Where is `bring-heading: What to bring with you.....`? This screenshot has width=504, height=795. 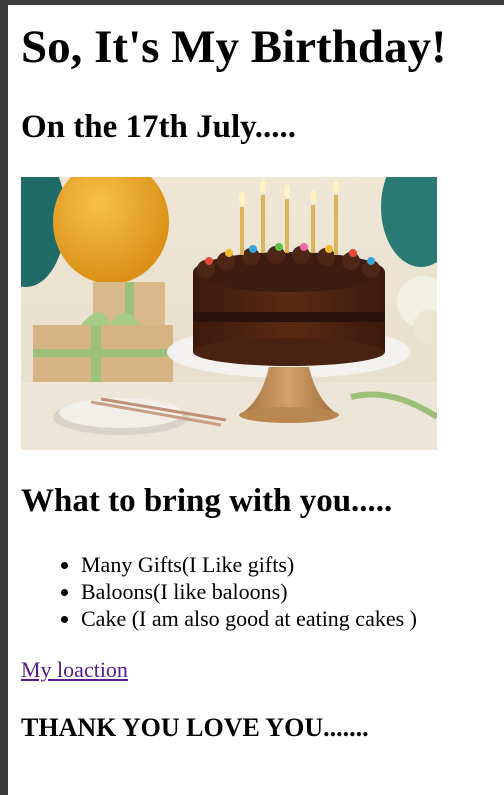
bring-heading: What to bring with you..... is located at coordinates (207, 501).